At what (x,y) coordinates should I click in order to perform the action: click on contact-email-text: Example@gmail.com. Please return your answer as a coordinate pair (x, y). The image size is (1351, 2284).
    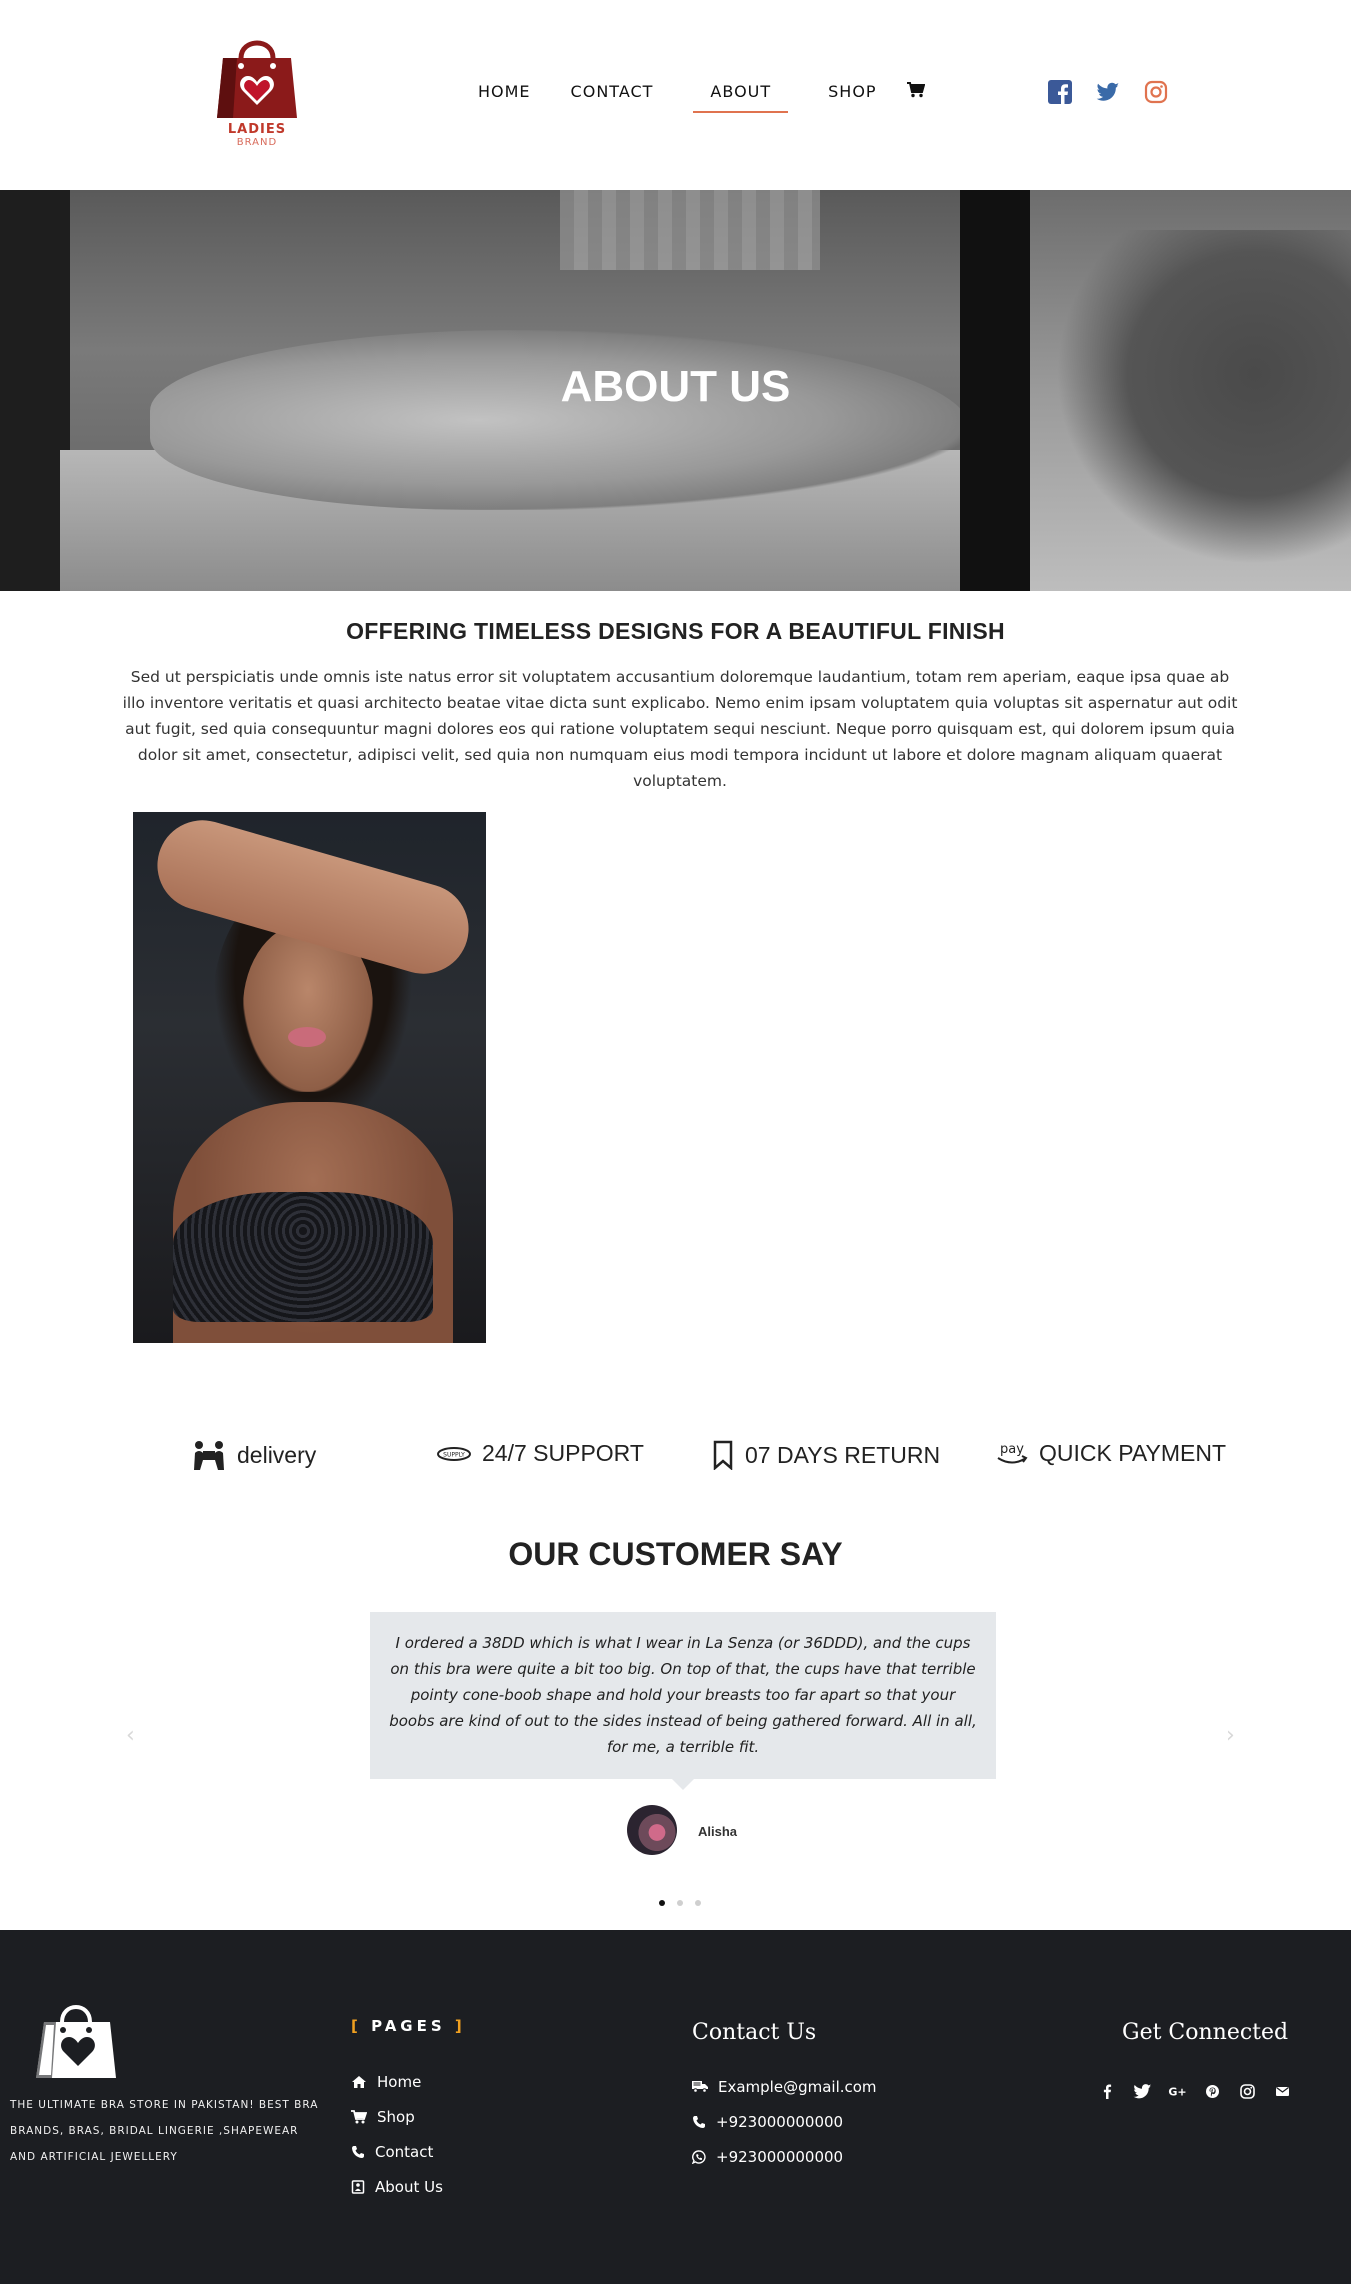
    Looking at the image, I should click on (797, 2086).